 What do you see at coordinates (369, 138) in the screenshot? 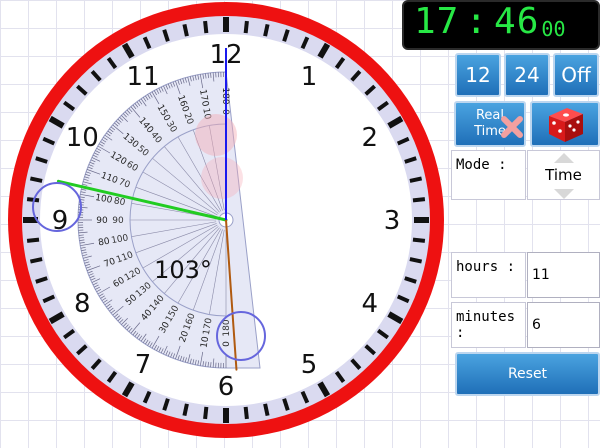
I see `clock-numeral-2: 2` at bounding box center [369, 138].